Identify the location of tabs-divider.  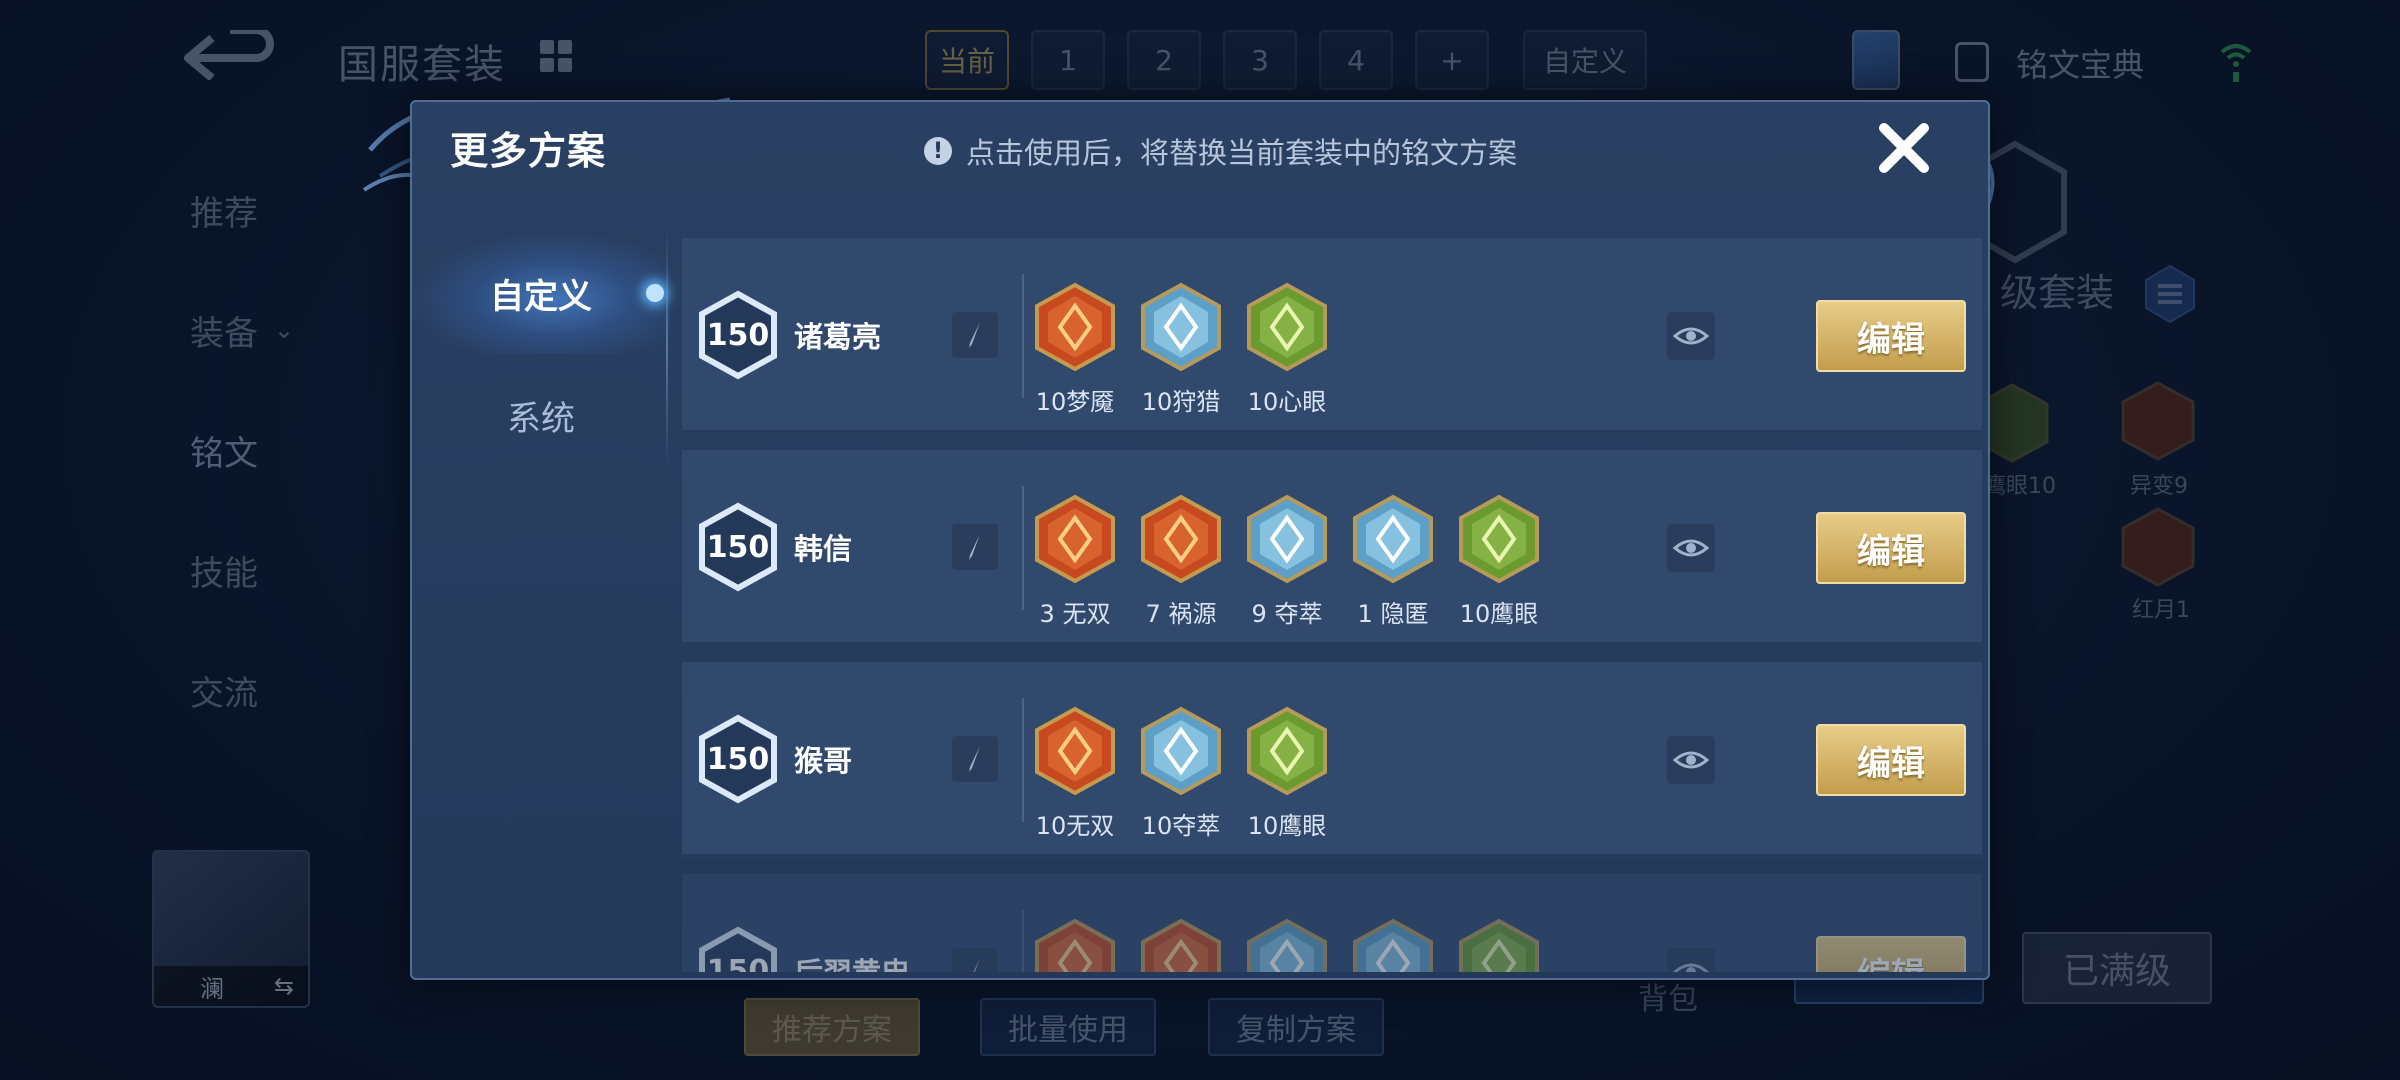
(667, 348).